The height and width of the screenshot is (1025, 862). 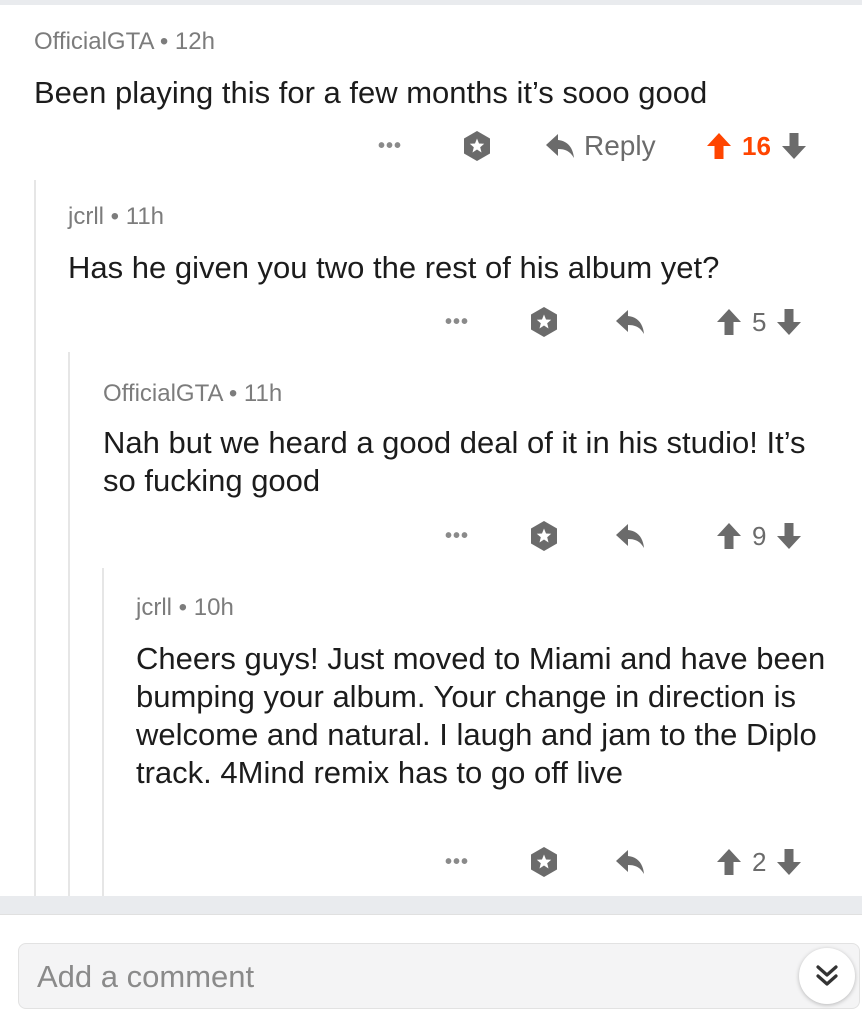 I want to click on comment-meta: jcrll • 11h, so click(x=116, y=217).